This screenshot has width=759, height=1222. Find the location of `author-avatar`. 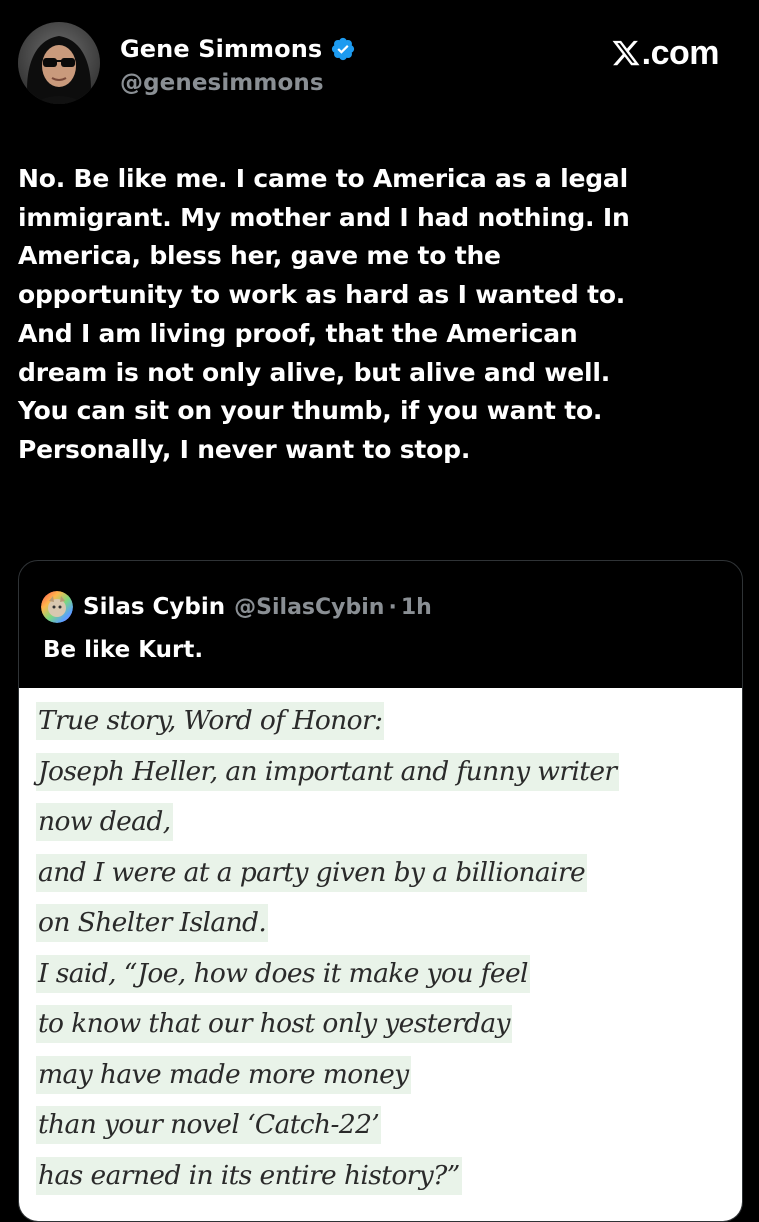

author-avatar is located at coordinates (59, 63).